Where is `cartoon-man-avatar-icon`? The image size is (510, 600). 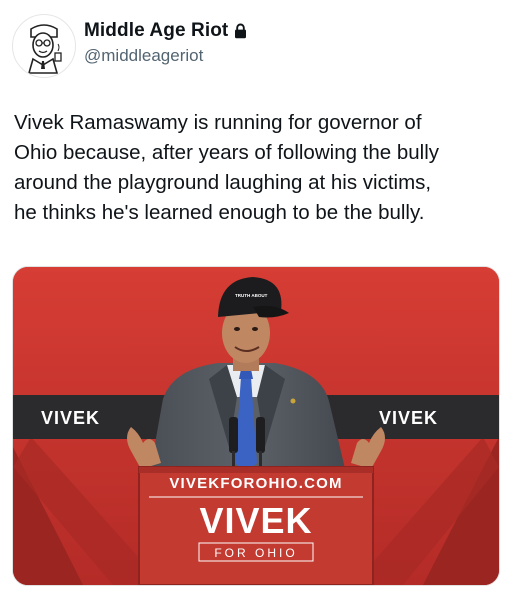 cartoon-man-avatar-icon is located at coordinates (44, 46).